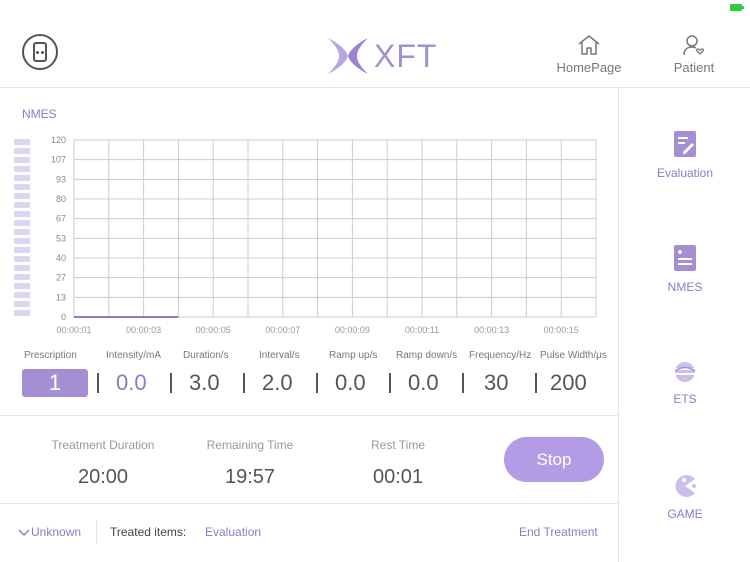 The image size is (750, 562). I want to click on x-tick-label: 00:00:13, so click(491, 330).